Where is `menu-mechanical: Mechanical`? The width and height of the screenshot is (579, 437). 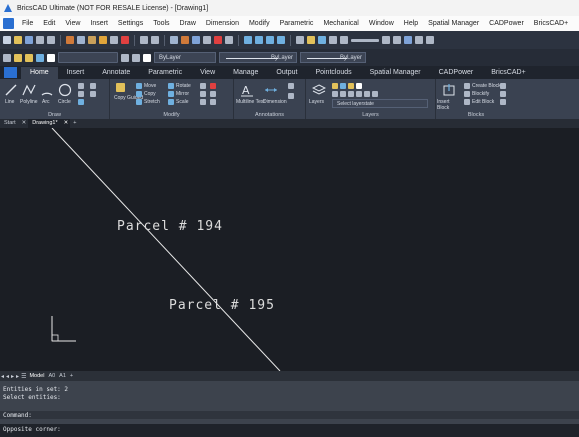 menu-mechanical: Mechanical is located at coordinates (340, 23).